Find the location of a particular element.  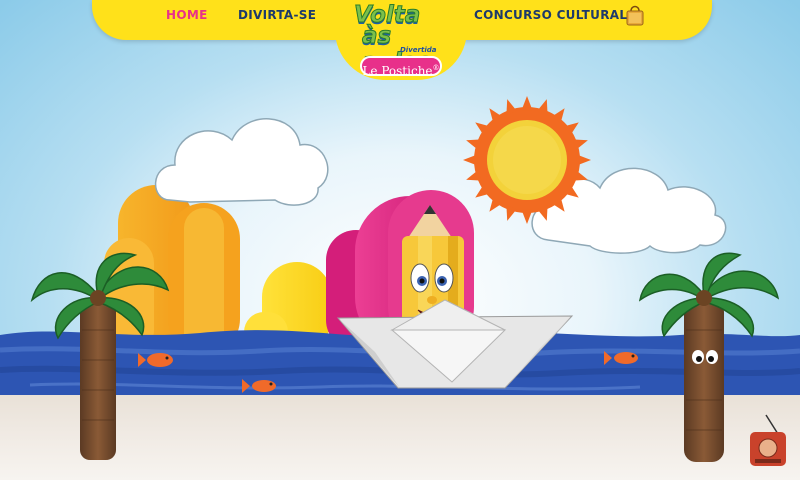

radio-icon is located at coordinates (768, 440).